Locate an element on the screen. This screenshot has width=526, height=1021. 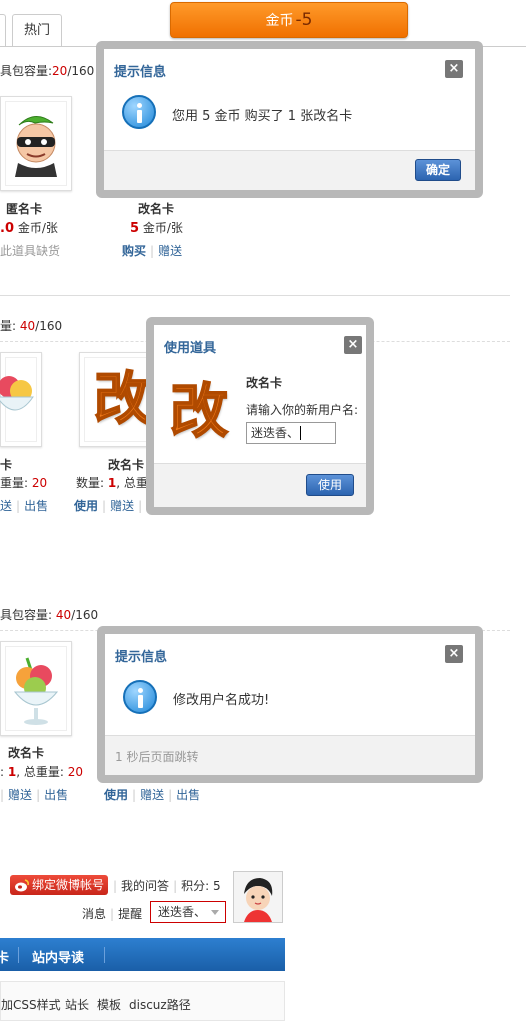
dialog-item-name: 改名卡 is located at coordinates (264, 383).